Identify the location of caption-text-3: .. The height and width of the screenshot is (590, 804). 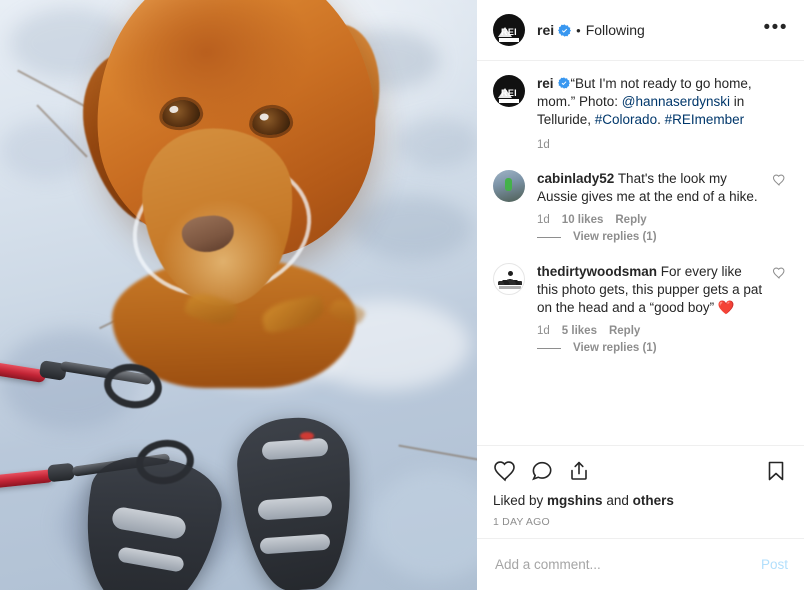
(661, 119).